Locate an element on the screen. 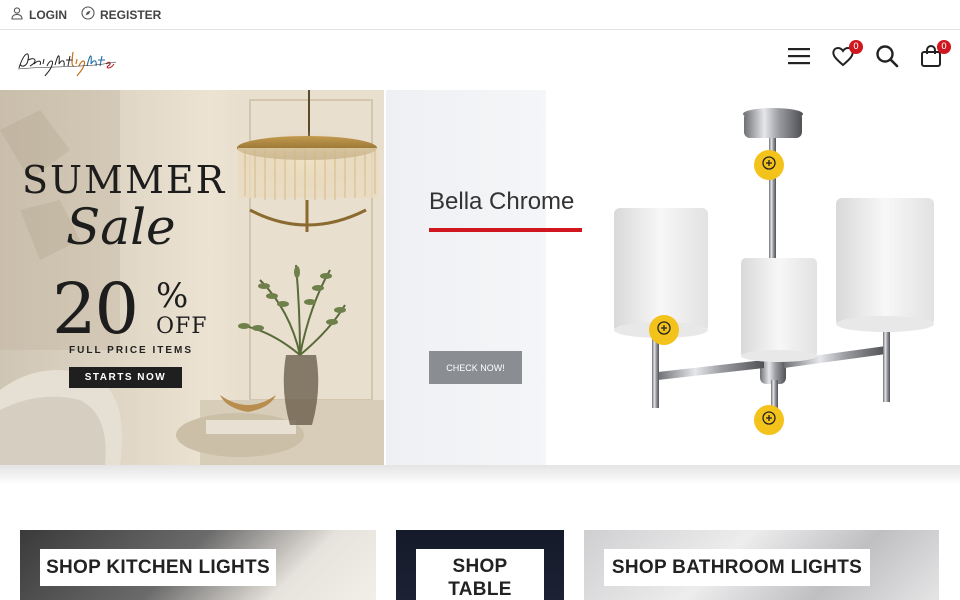  category-tile-kitchen: SHOP KITCHEN LIGHTS is located at coordinates (198, 565).